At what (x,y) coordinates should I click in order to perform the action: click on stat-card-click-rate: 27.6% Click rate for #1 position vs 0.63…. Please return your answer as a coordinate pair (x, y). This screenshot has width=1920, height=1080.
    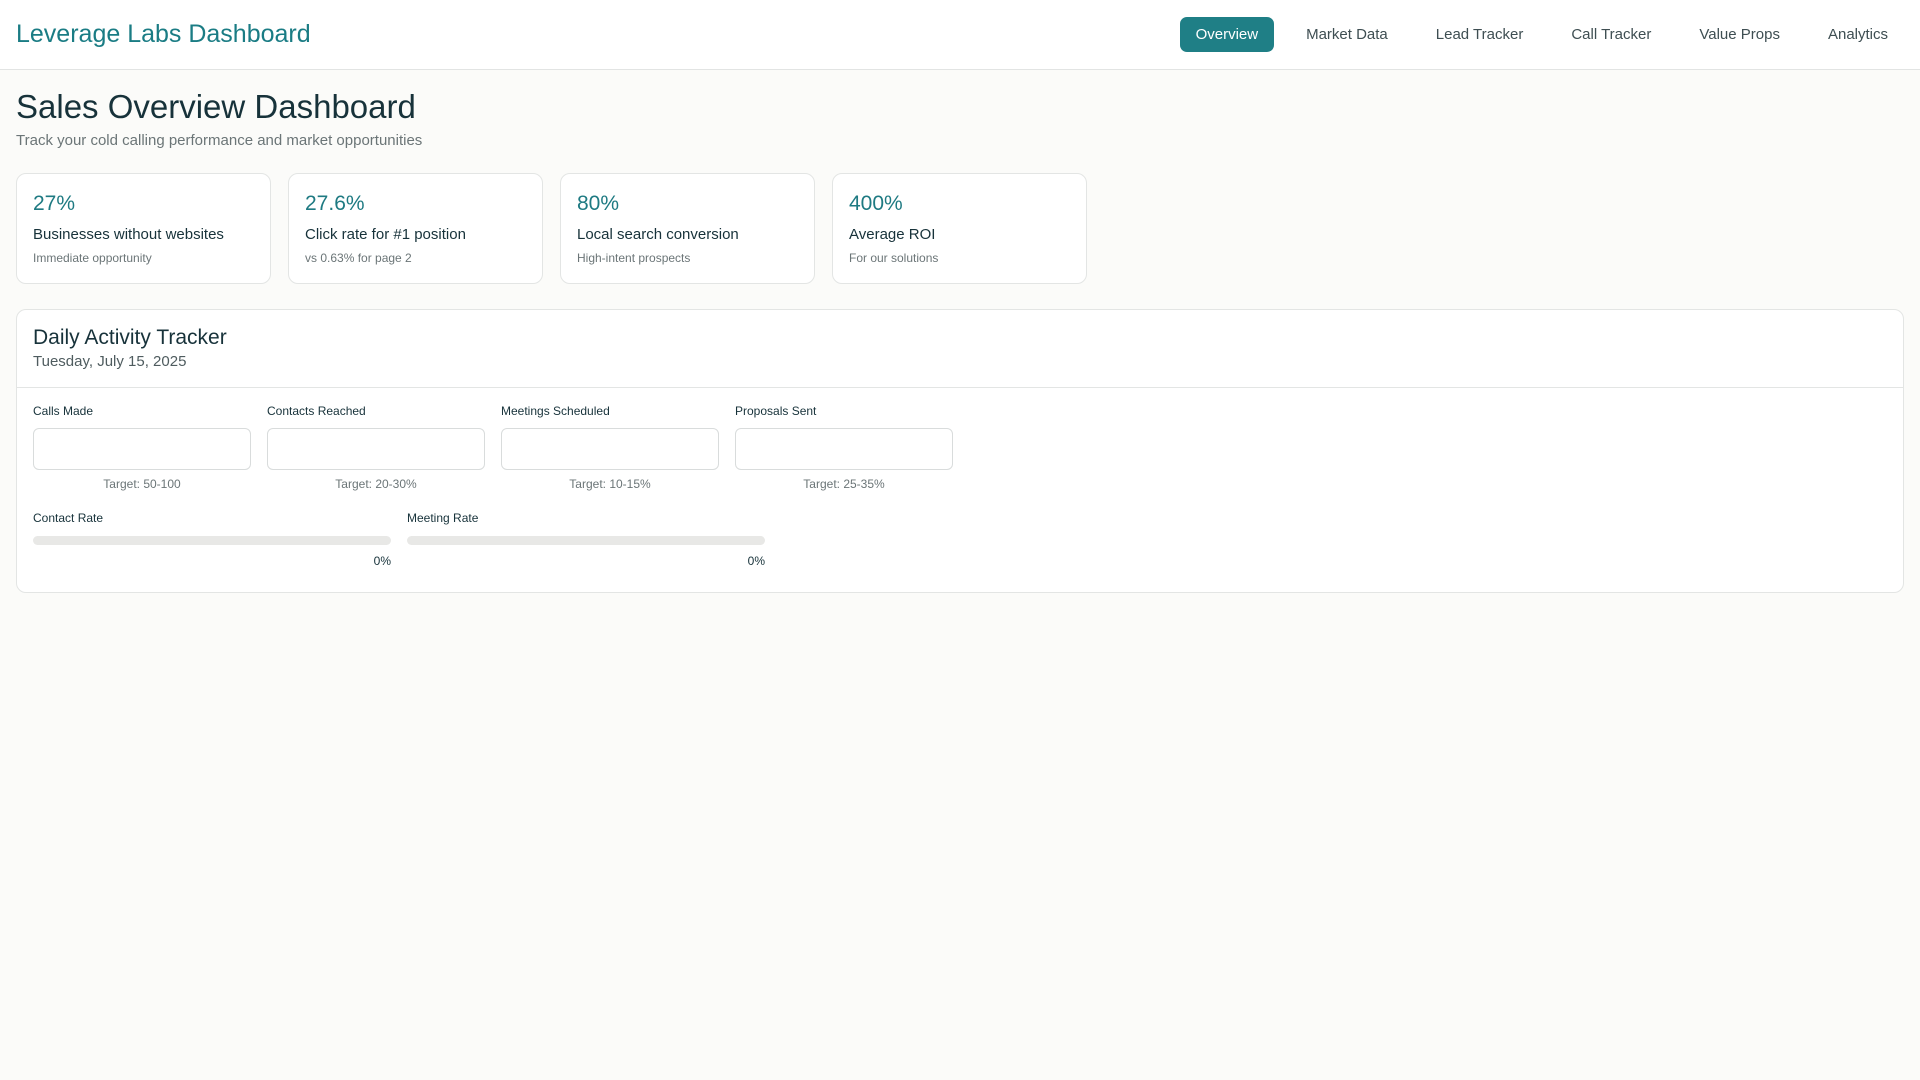
    Looking at the image, I should click on (415, 228).